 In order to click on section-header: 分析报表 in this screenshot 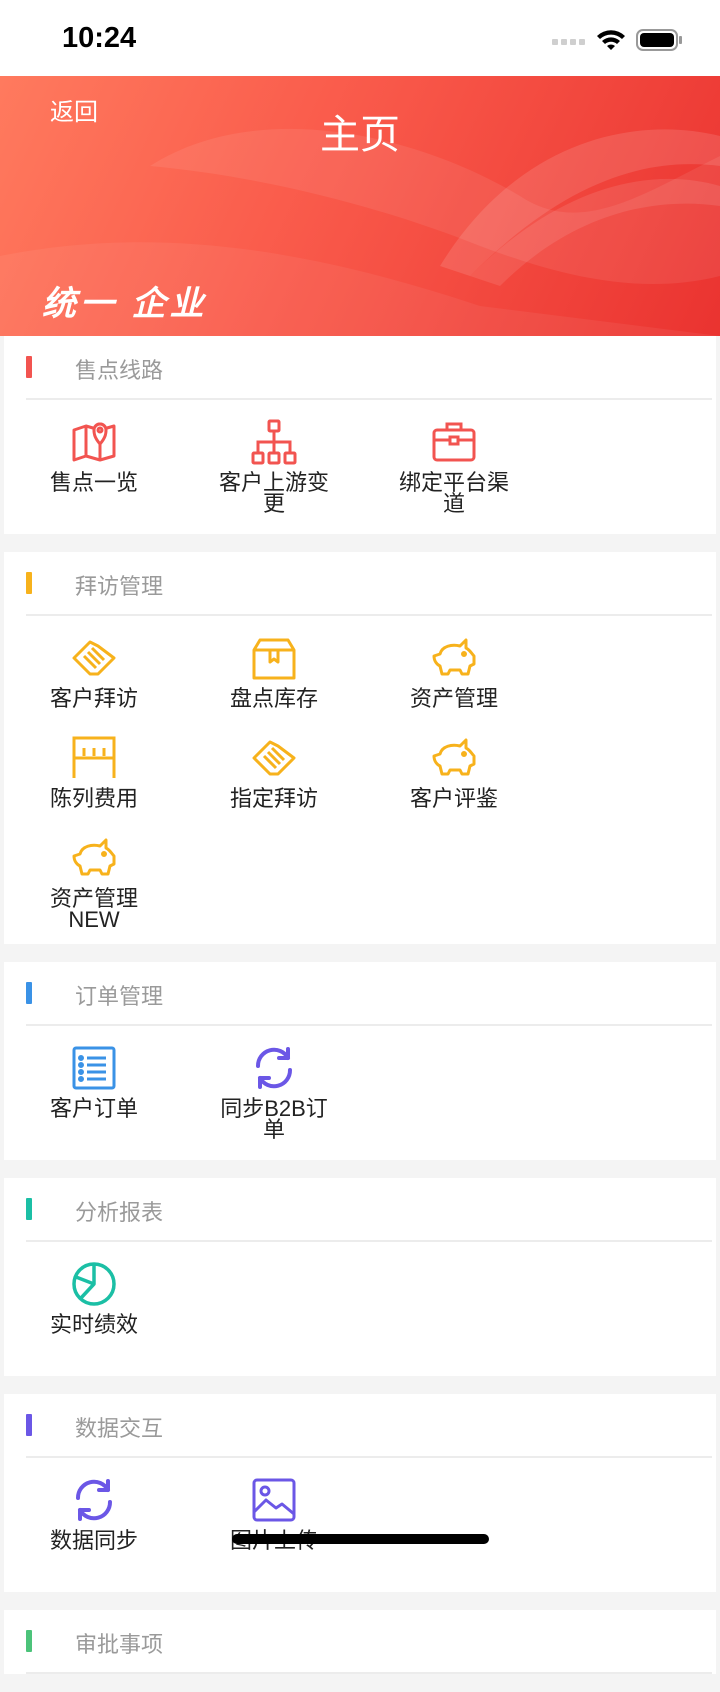, I will do `click(369, 1210)`.